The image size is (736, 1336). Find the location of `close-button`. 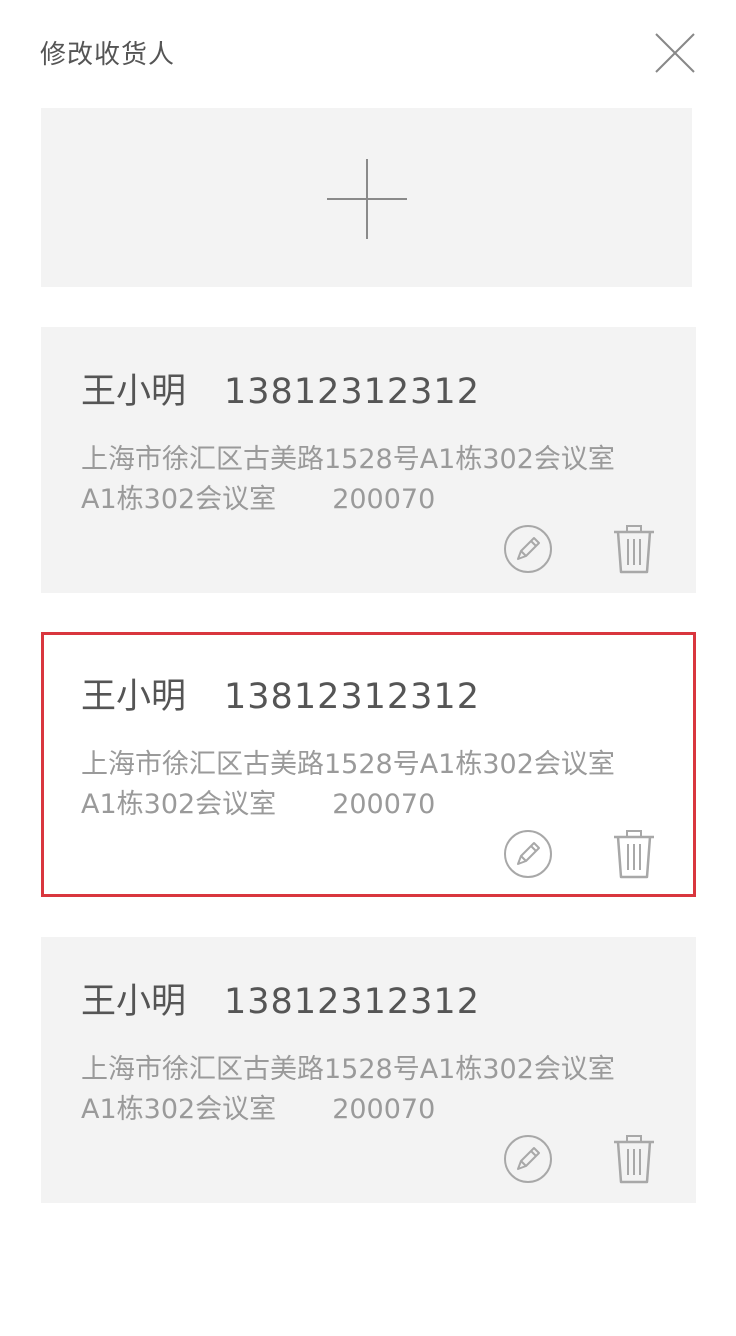

close-button is located at coordinates (675, 53).